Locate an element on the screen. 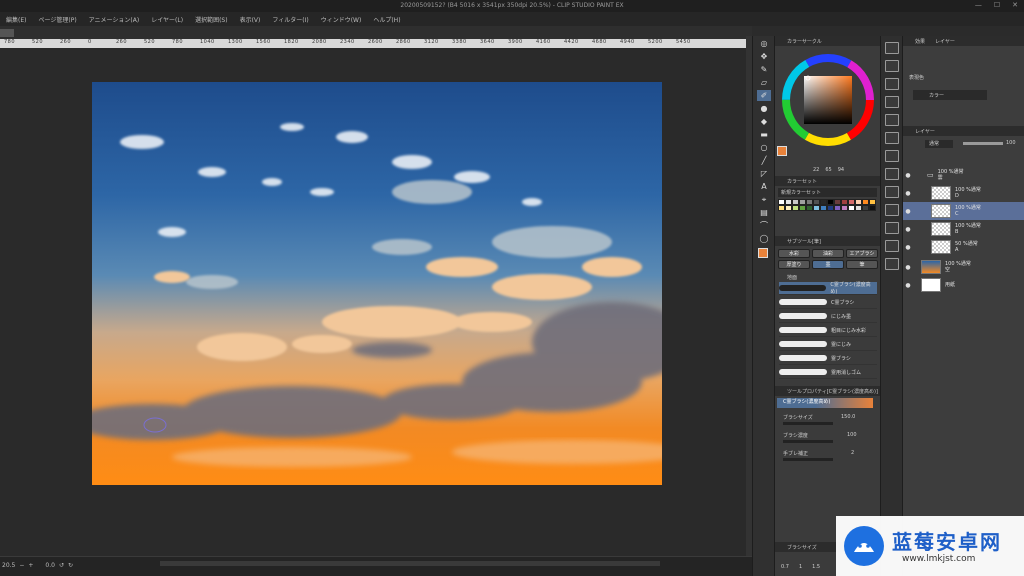  move-tool-icon: ✥ is located at coordinates (764, 56).